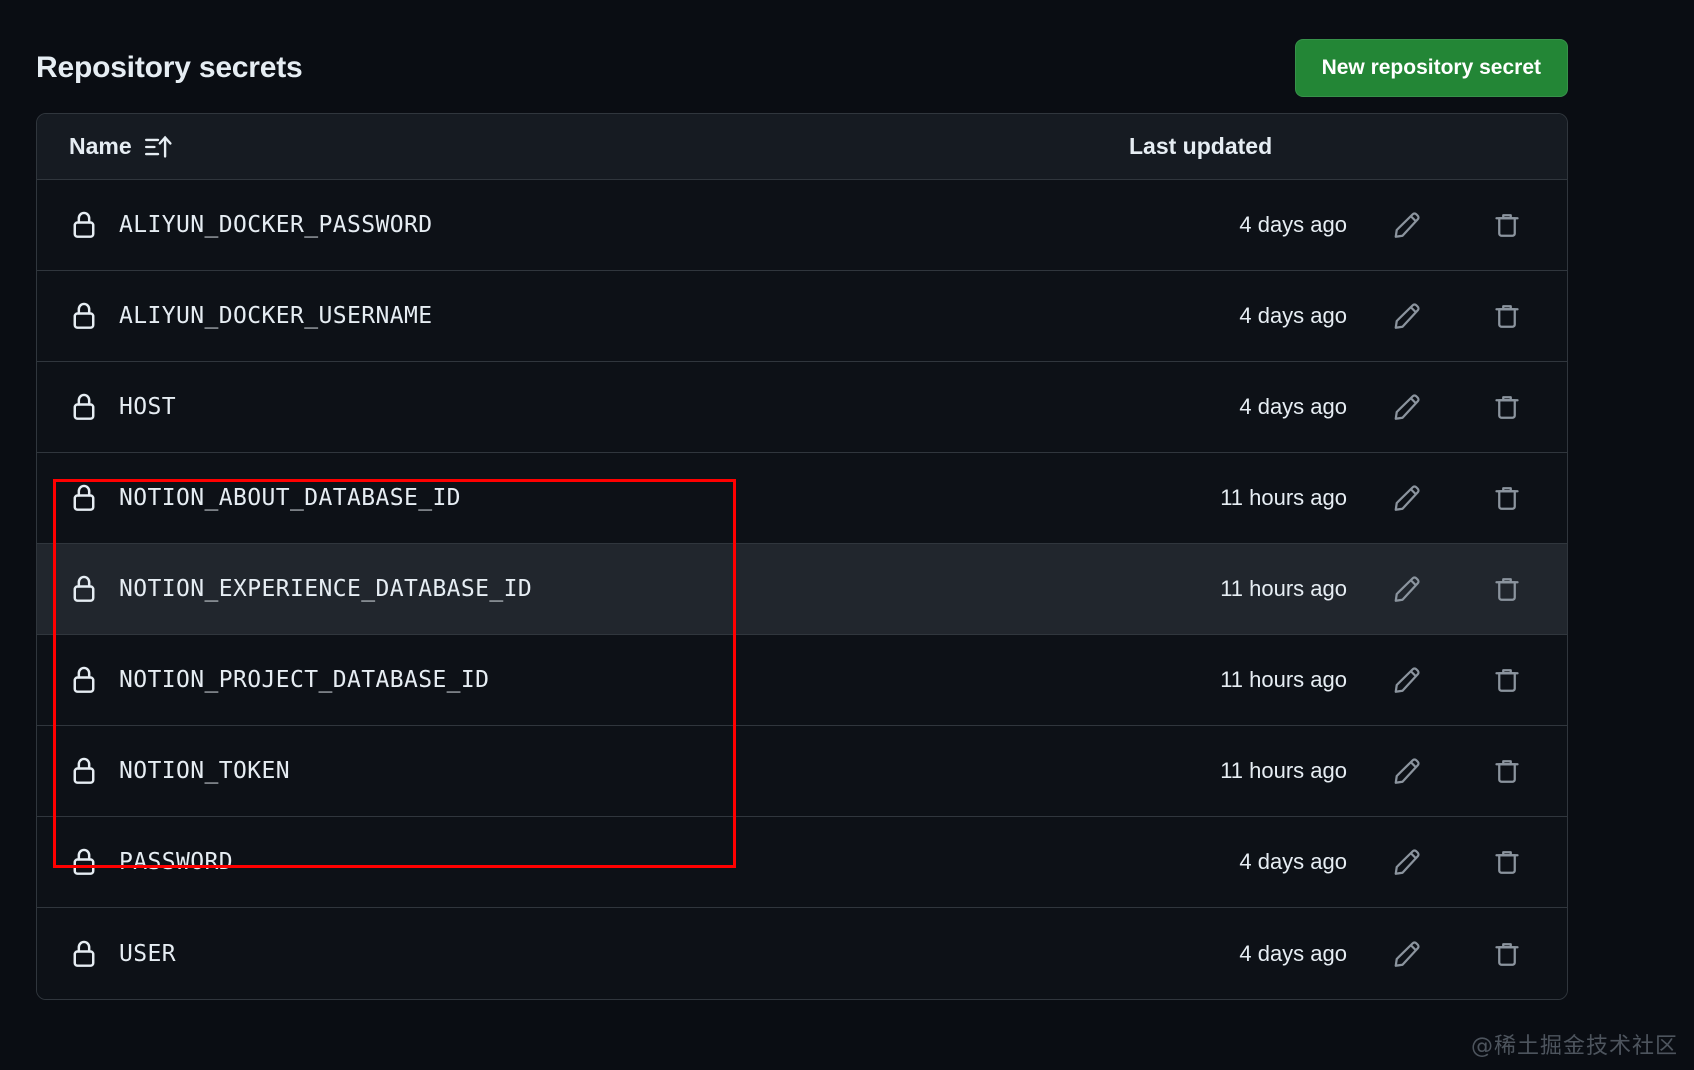 This screenshot has height=1070, width=1694. What do you see at coordinates (594, 589) in the screenshot?
I see `secret-name-cell: NOTION_EXPERIENCE_DATABASE_ID` at bounding box center [594, 589].